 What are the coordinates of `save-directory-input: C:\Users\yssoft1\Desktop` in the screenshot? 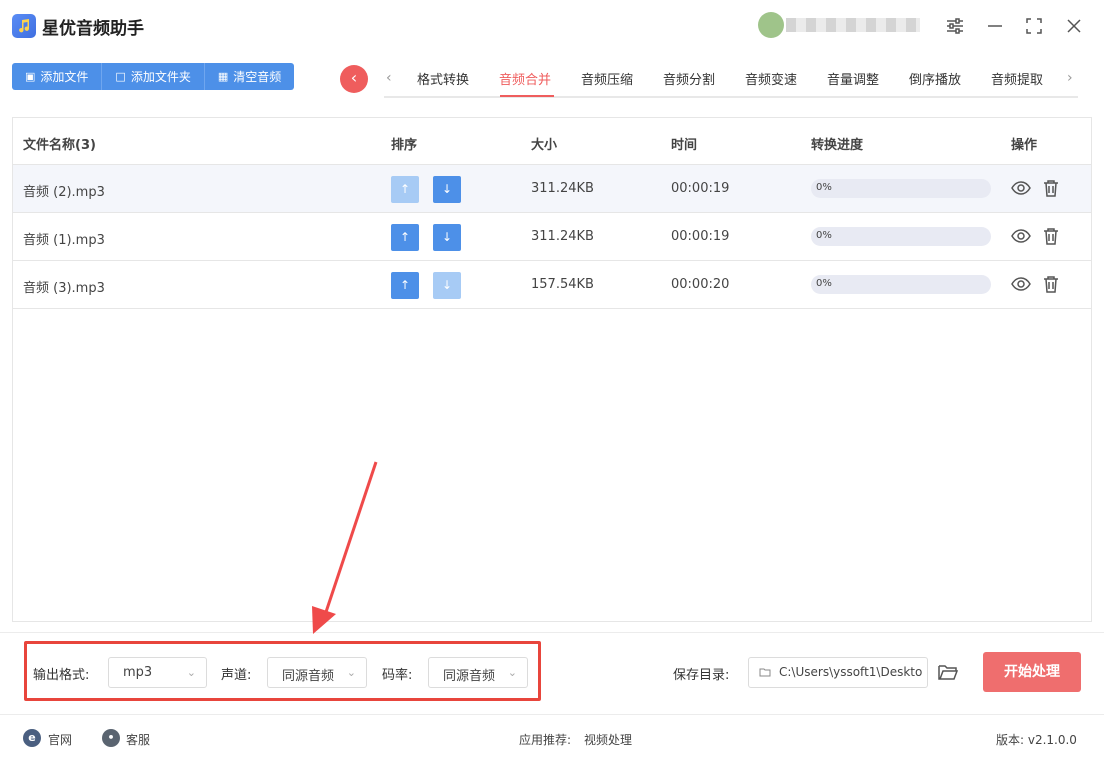 It's located at (838, 672).